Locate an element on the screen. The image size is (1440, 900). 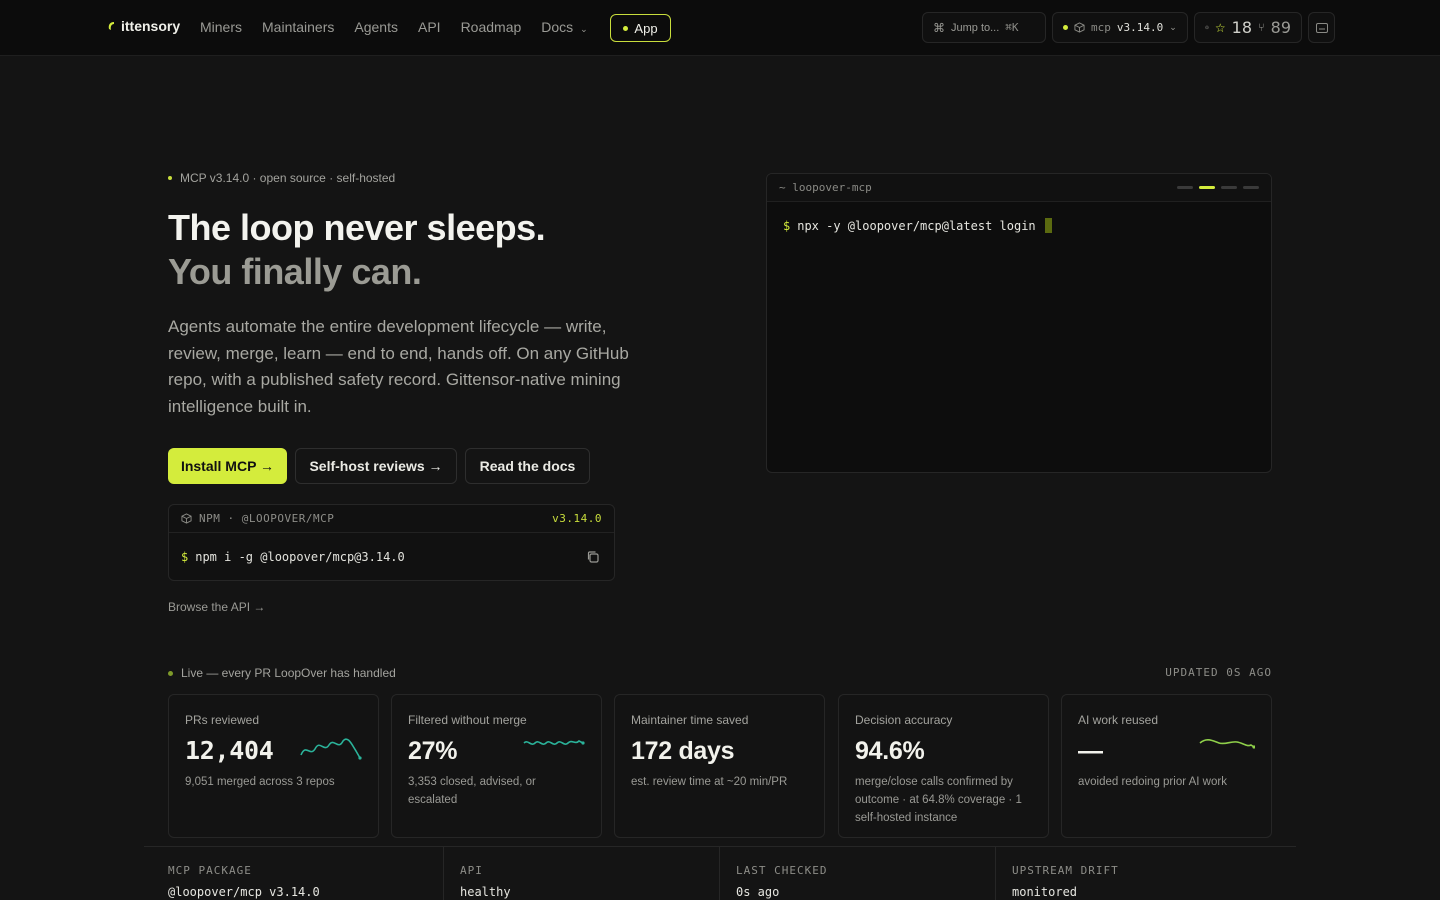
github-stats: ☆ 18 ⑂ 89 is located at coordinates (1248, 27).